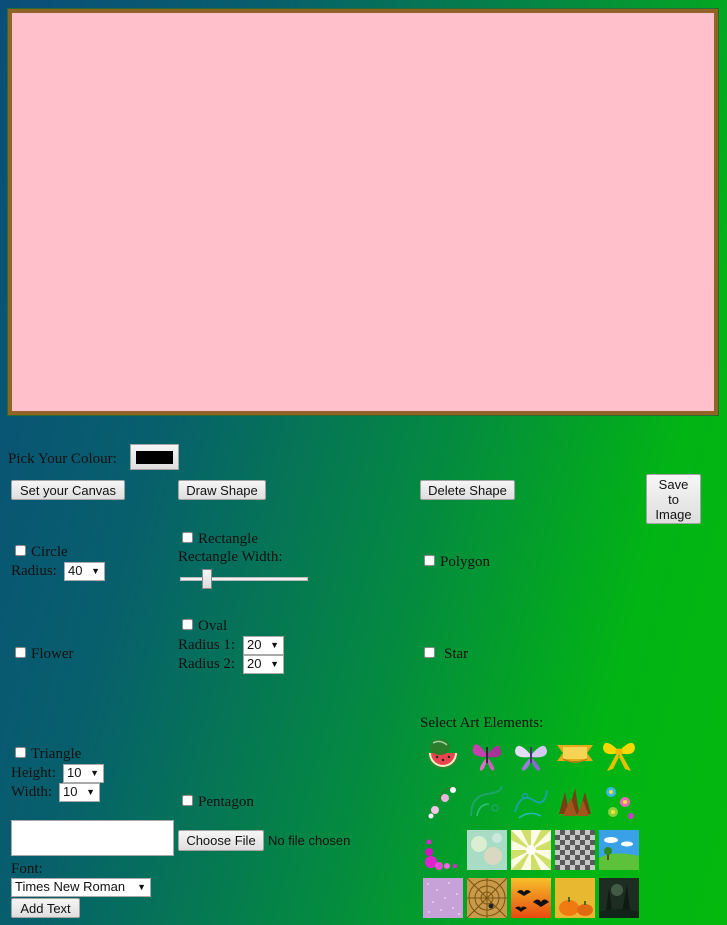 The image size is (727, 925). What do you see at coordinates (619, 850) in the screenshot?
I see `landscape-icon` at bounding box center [619, 850].